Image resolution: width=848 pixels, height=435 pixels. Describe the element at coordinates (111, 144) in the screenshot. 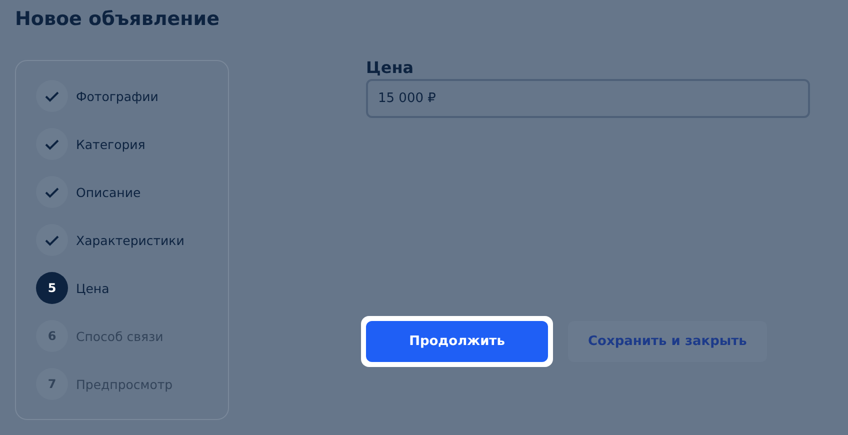

I see `step-label: Категория` at that location.